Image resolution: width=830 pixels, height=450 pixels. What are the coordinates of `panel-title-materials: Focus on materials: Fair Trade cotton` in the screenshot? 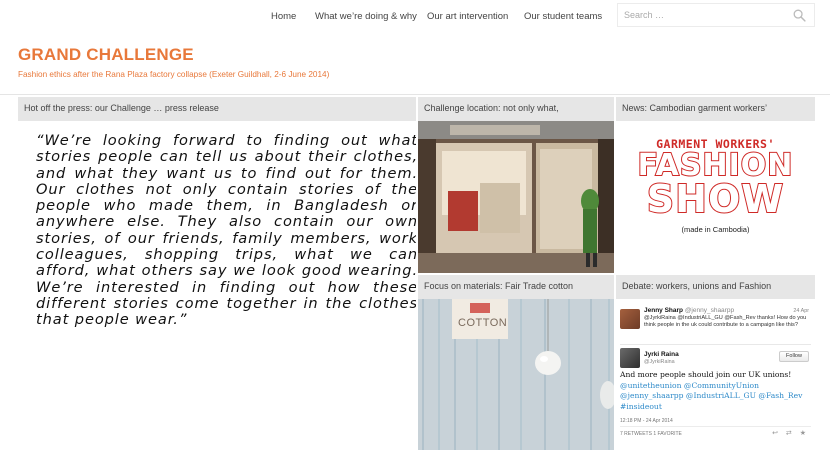 It's located at (516, 287).